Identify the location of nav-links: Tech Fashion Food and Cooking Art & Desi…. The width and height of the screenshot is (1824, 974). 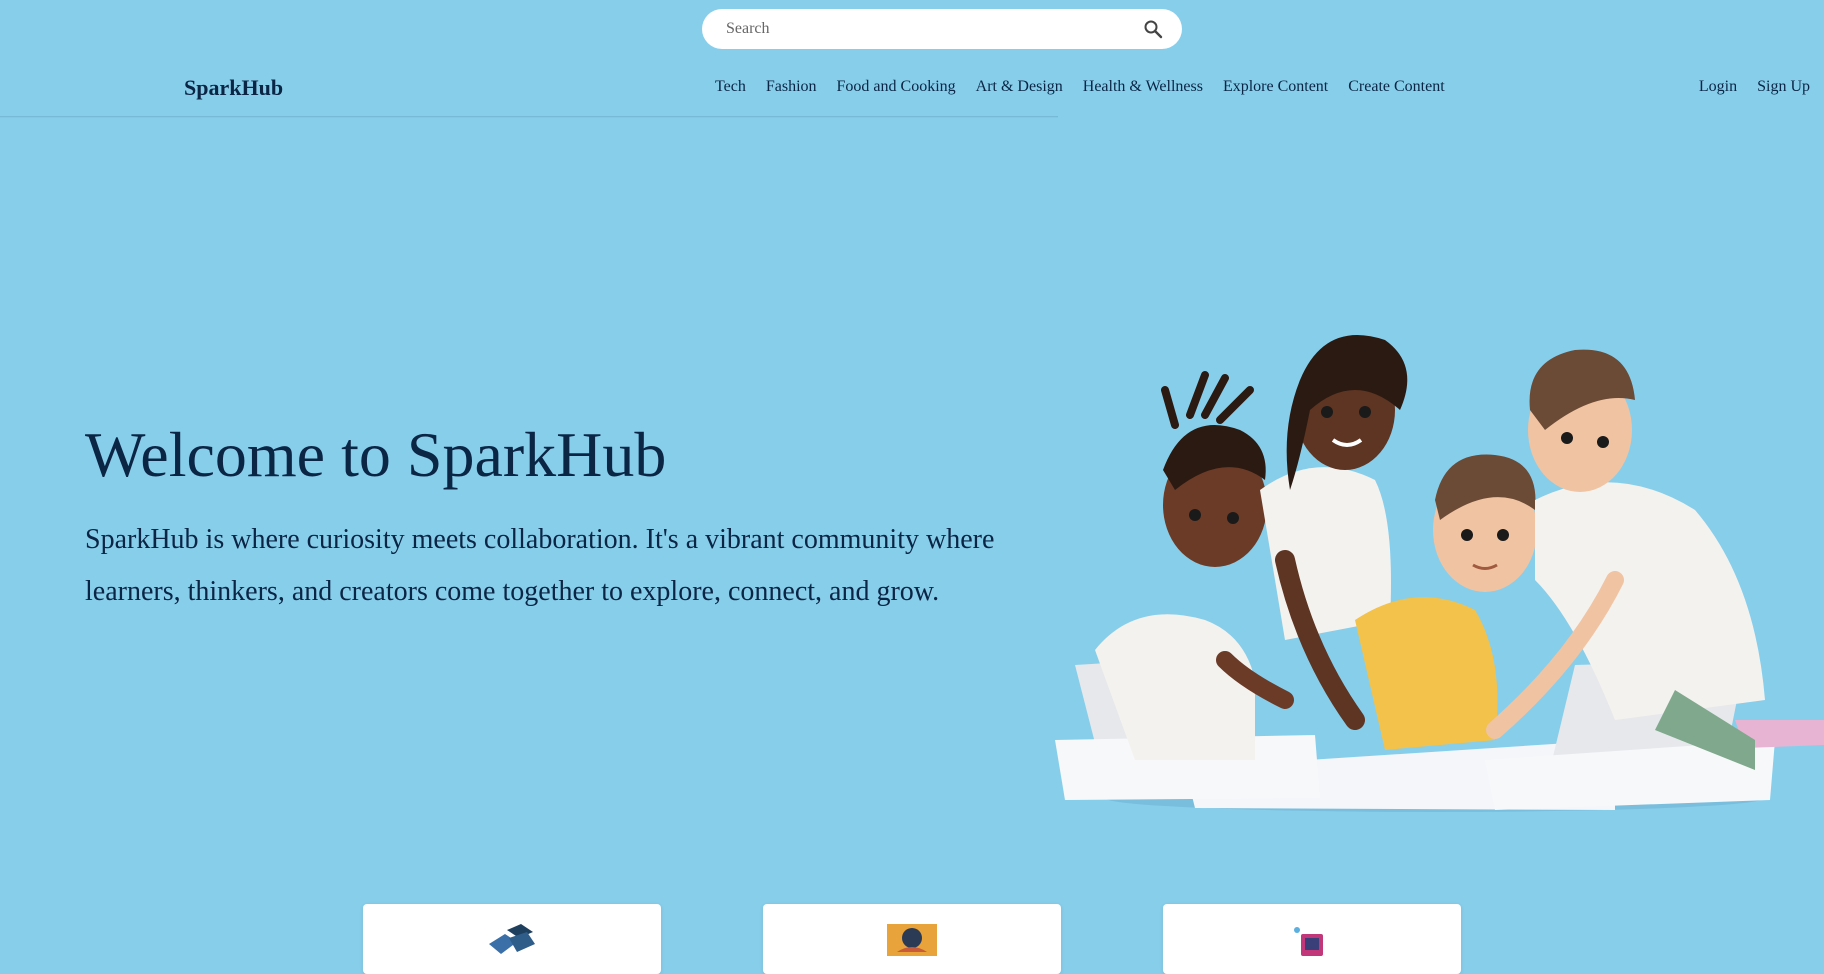
(1080, 87).